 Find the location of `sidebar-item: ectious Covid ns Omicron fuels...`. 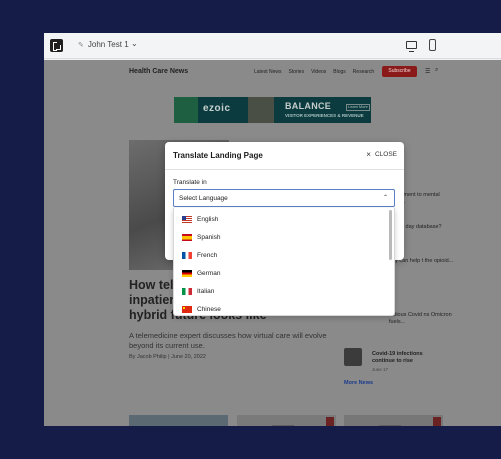

sidebar-item: ectious Covid ns Omicron fuels... is located at coordinates (422, 319).